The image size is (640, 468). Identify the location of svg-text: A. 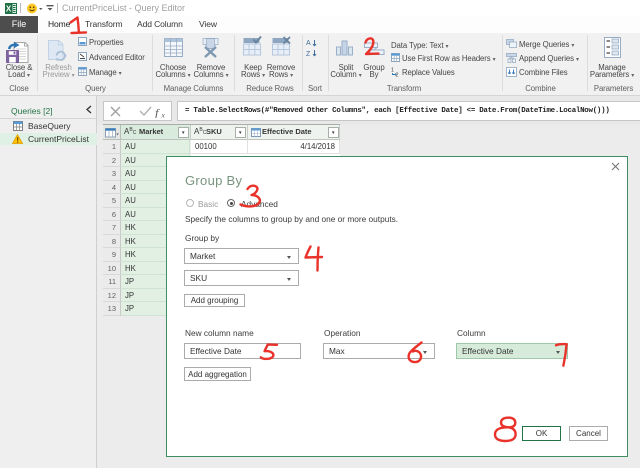
(308, 43).